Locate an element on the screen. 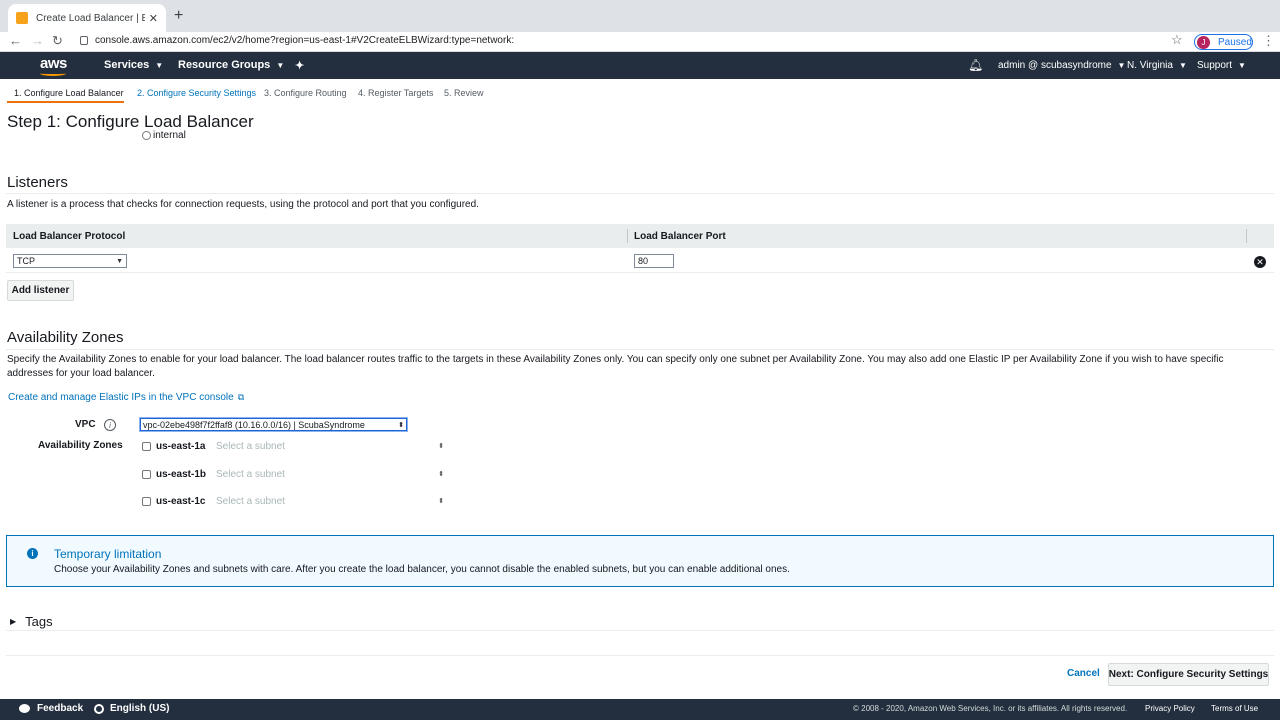 This screenshot has width=1280, height=720. add-listener-button: Add listener is located at coordinates (40, 290).